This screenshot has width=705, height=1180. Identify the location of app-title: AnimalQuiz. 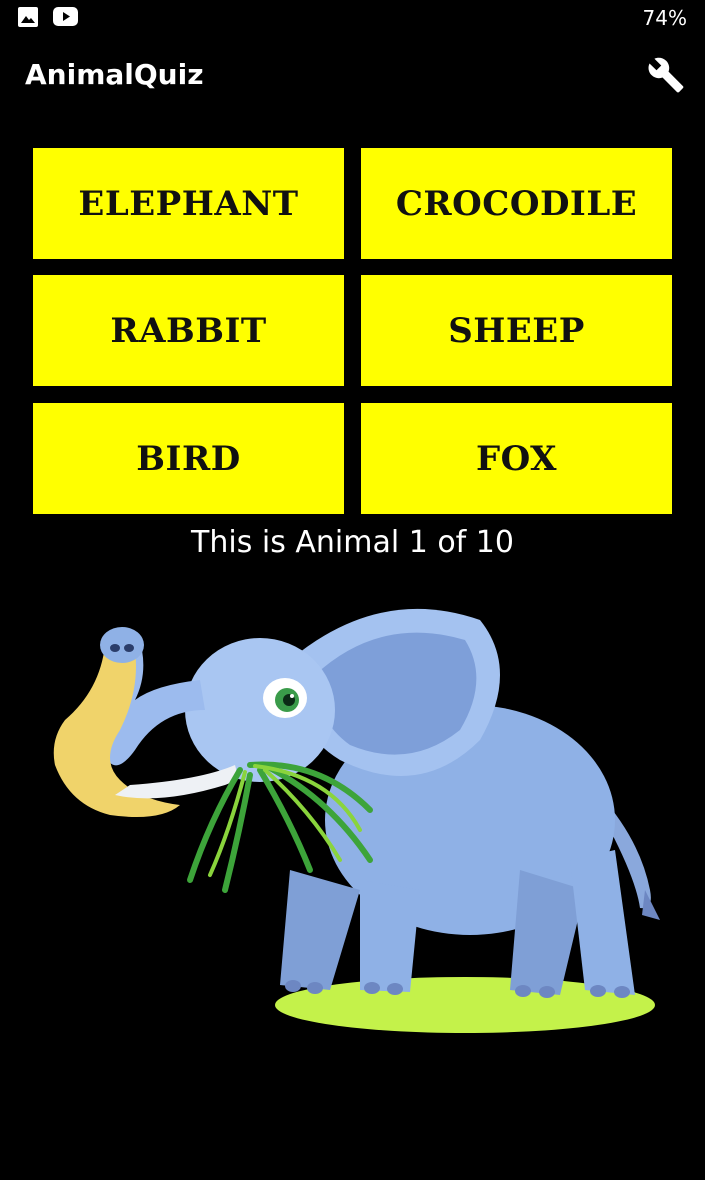
(114, 74).